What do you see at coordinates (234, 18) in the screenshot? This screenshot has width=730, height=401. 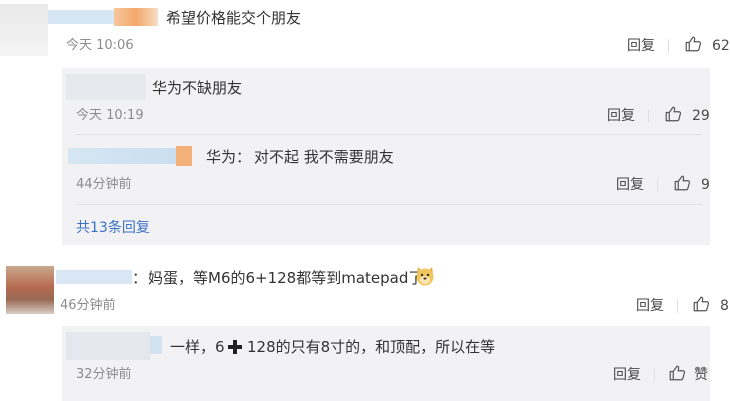 I see `comment-text: 希望价格能交个朋友` at bounding box center [234, 18].